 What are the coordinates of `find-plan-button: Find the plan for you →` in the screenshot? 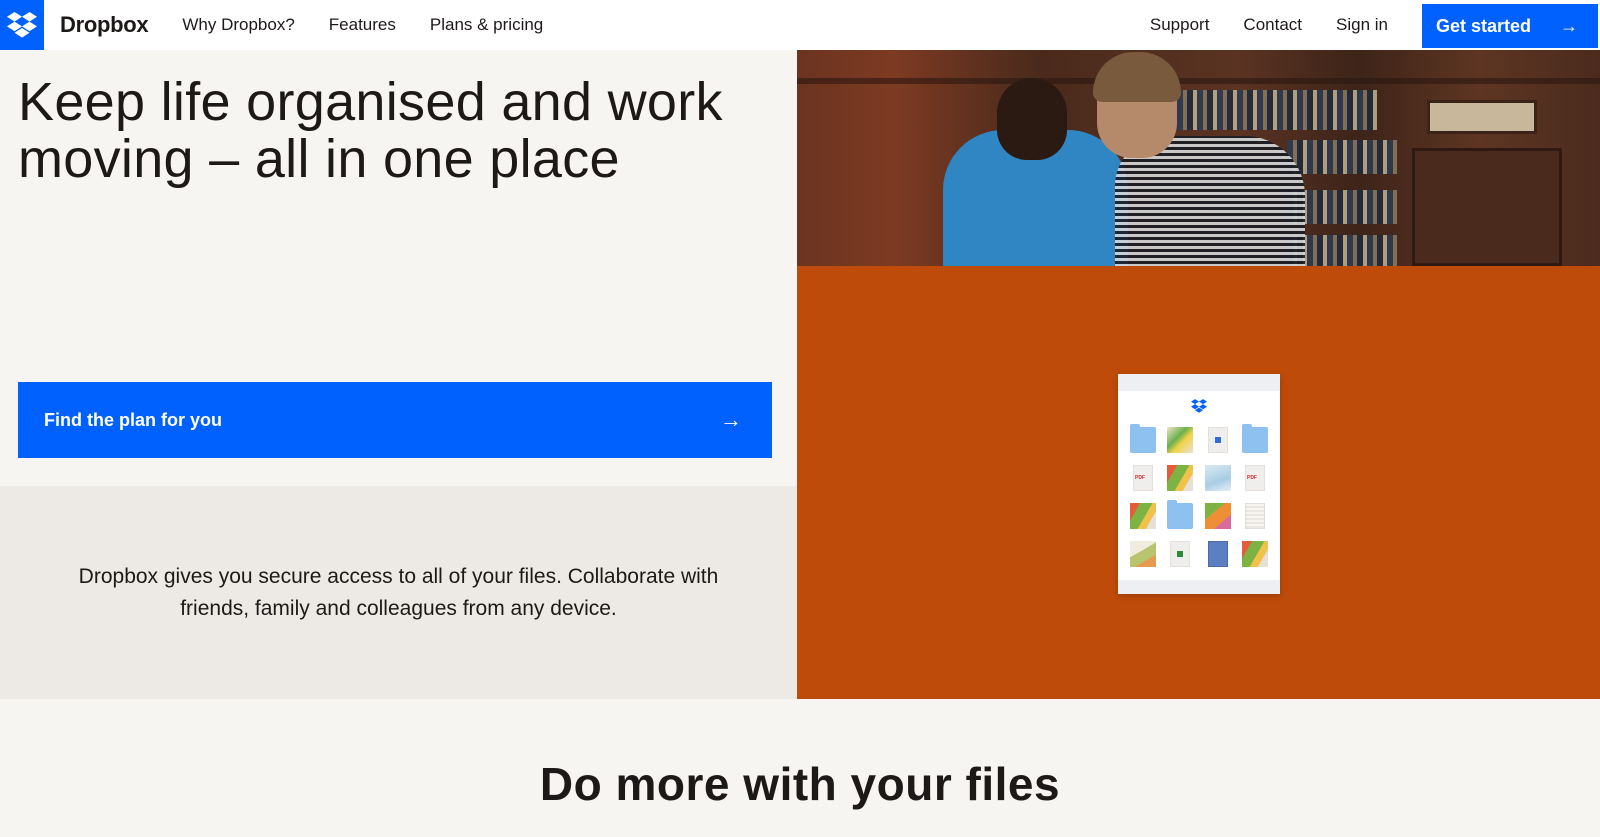 It's located at (395, 420).